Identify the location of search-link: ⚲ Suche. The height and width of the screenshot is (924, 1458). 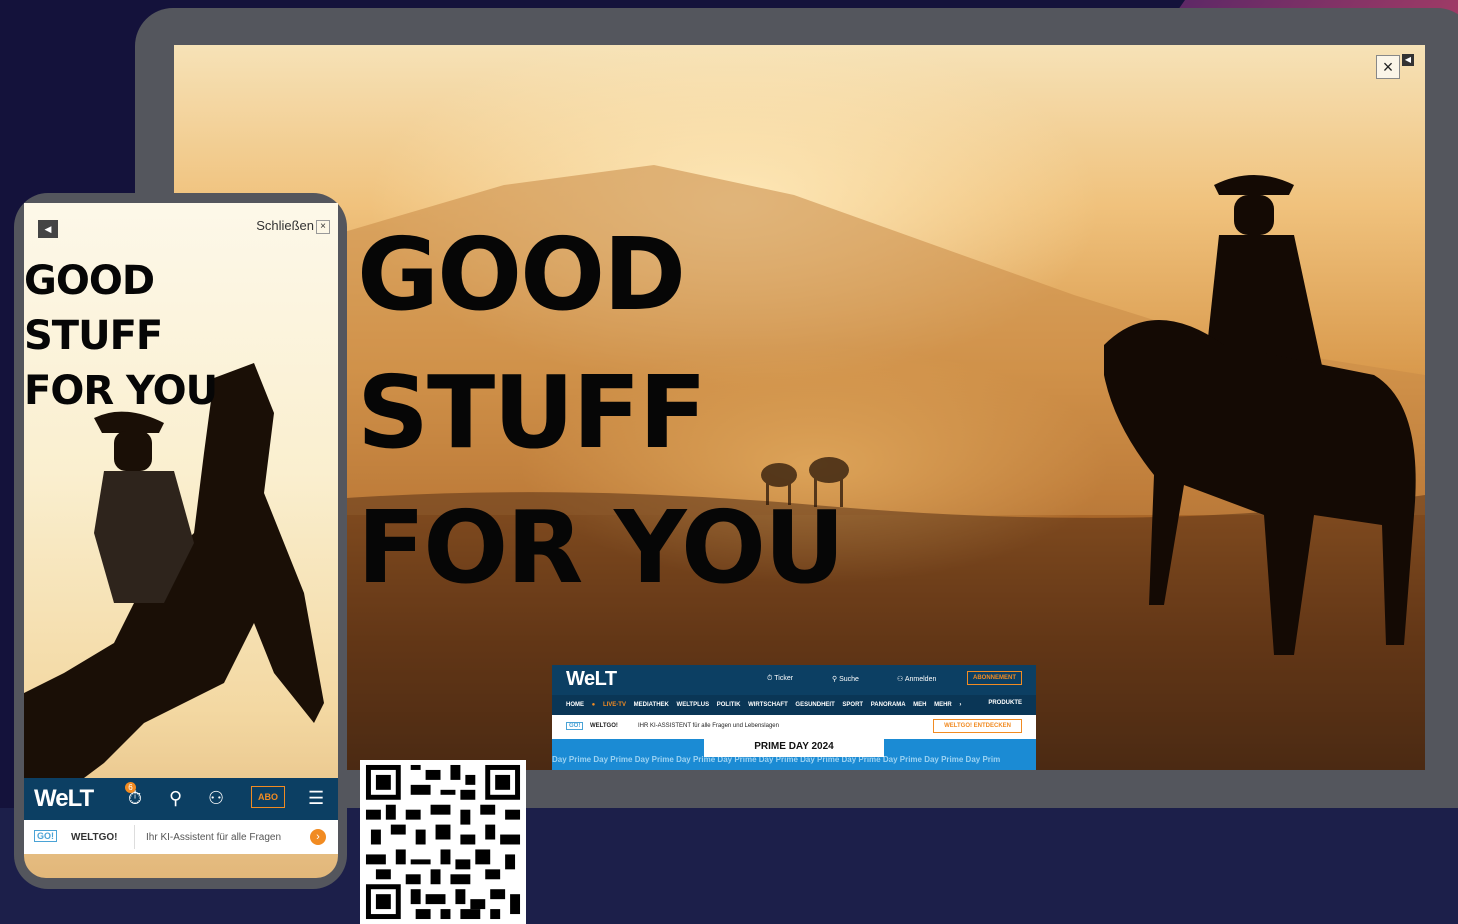
(845, 679).